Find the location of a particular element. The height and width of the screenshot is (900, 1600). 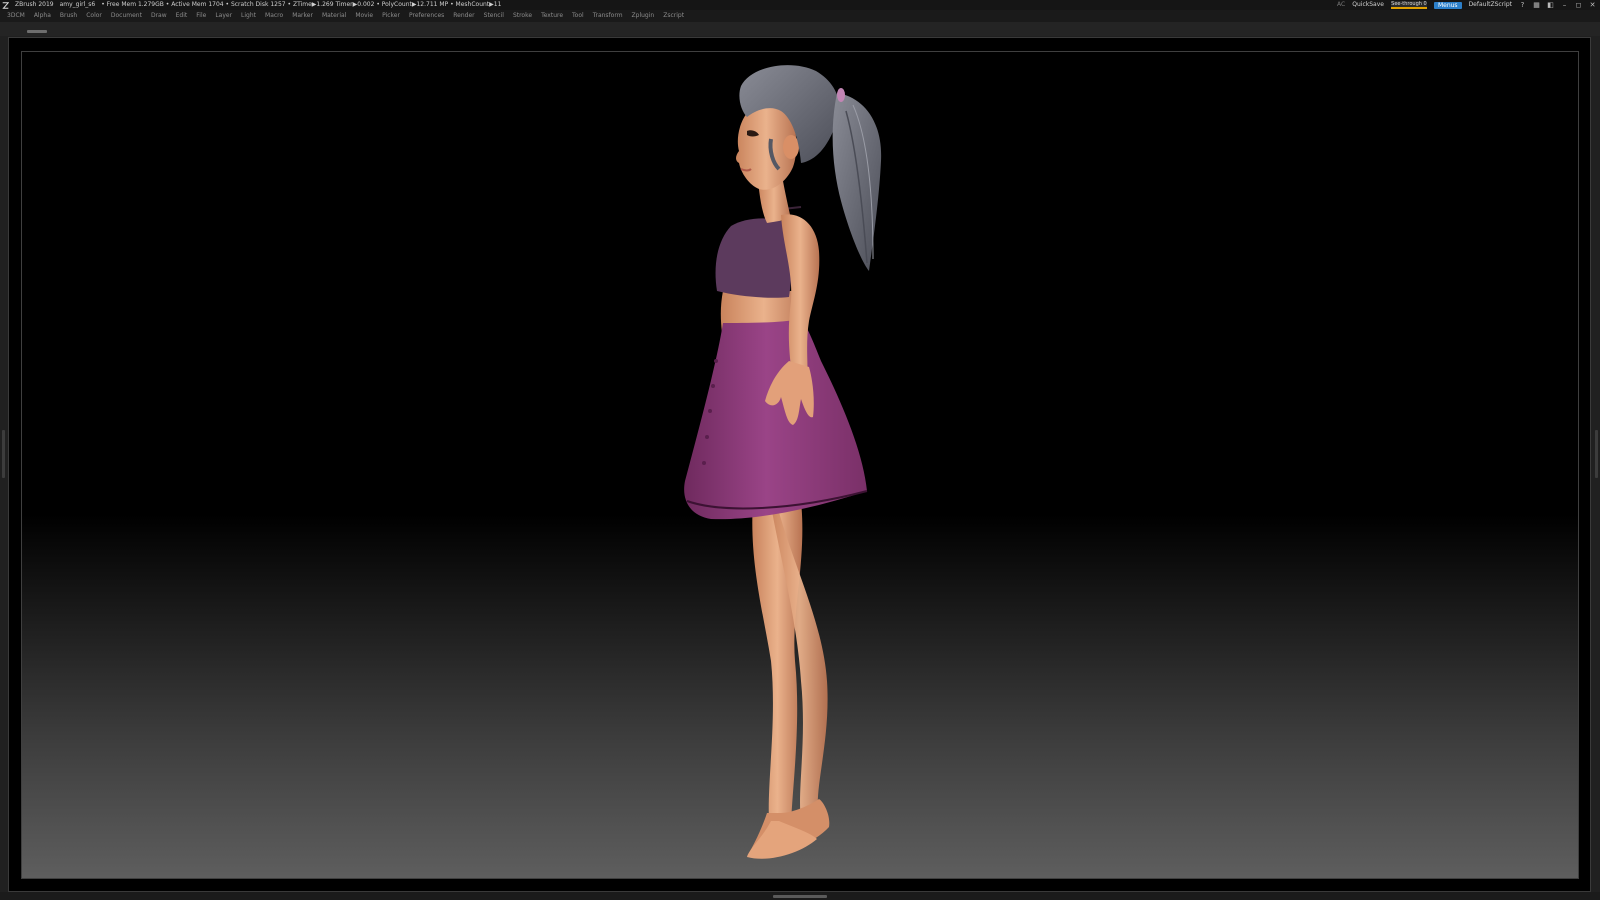

menus-button: Menus is located at coordinates (1447, 5).